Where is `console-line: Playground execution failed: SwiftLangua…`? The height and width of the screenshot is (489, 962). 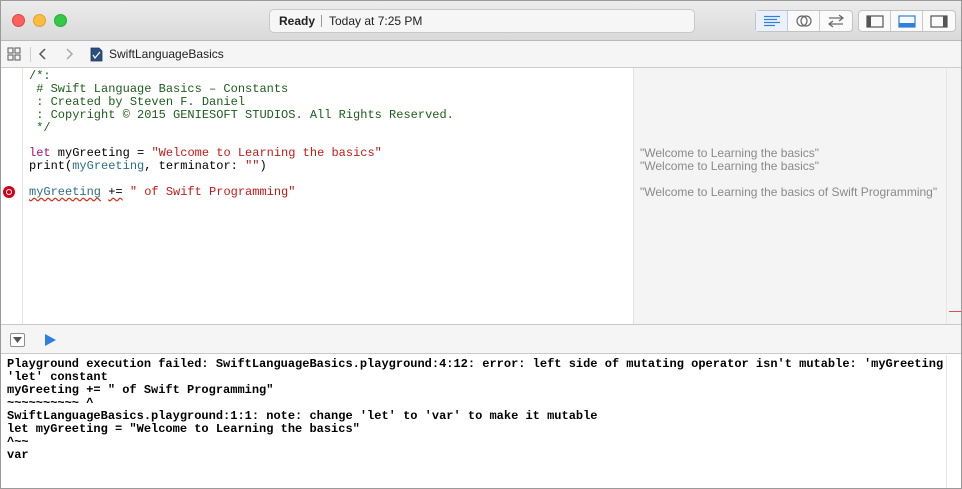 console-line: Playground execution failed: SwiftLangua… is located at coordinates (484, 364).